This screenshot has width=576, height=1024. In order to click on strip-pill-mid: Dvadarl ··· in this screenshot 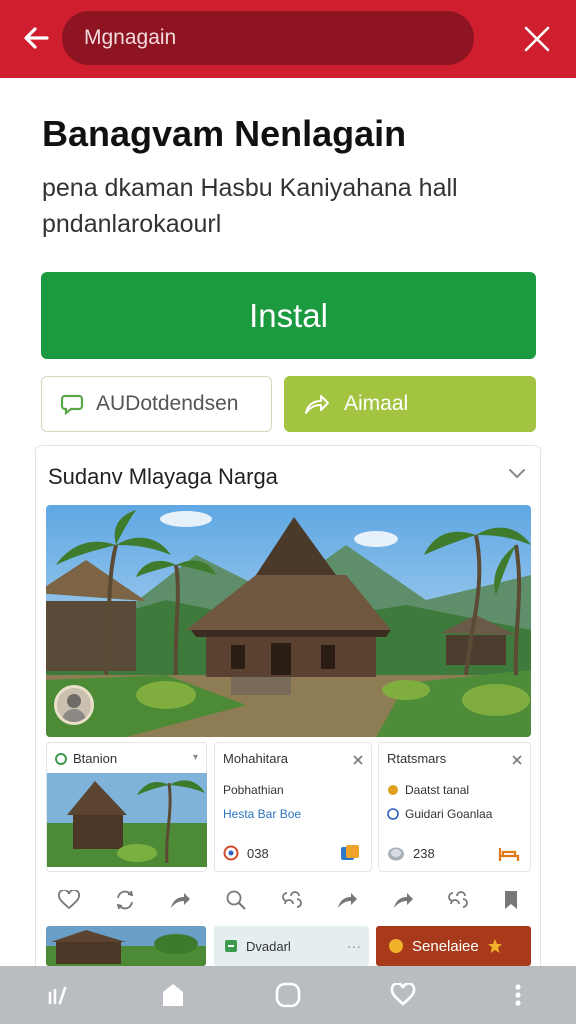, I will do `click(291, 946)`.